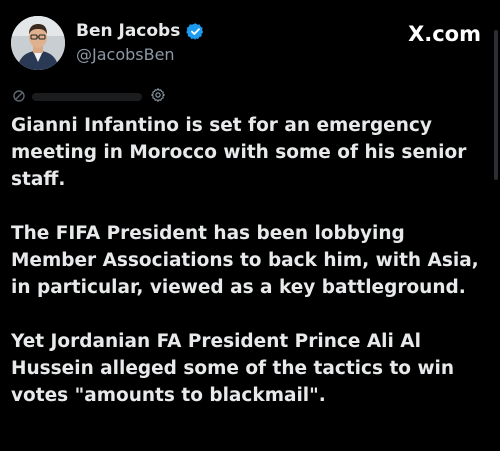 The width and height of the screenshot is (500, 451). I want to click on meta-placeholder, so click(87, 97).